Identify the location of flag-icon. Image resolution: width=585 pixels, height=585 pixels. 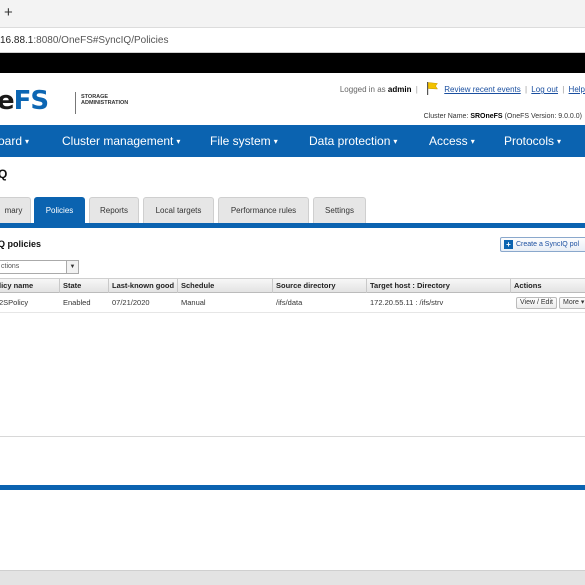
(433, 88).